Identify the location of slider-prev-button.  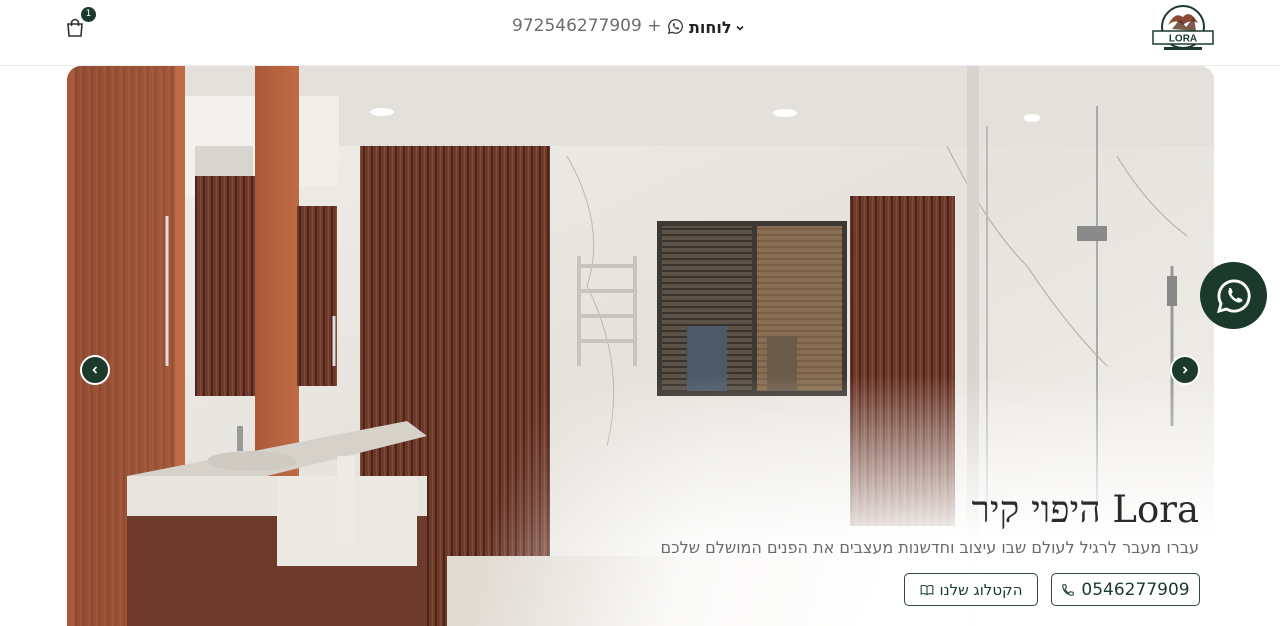
(95, 370).